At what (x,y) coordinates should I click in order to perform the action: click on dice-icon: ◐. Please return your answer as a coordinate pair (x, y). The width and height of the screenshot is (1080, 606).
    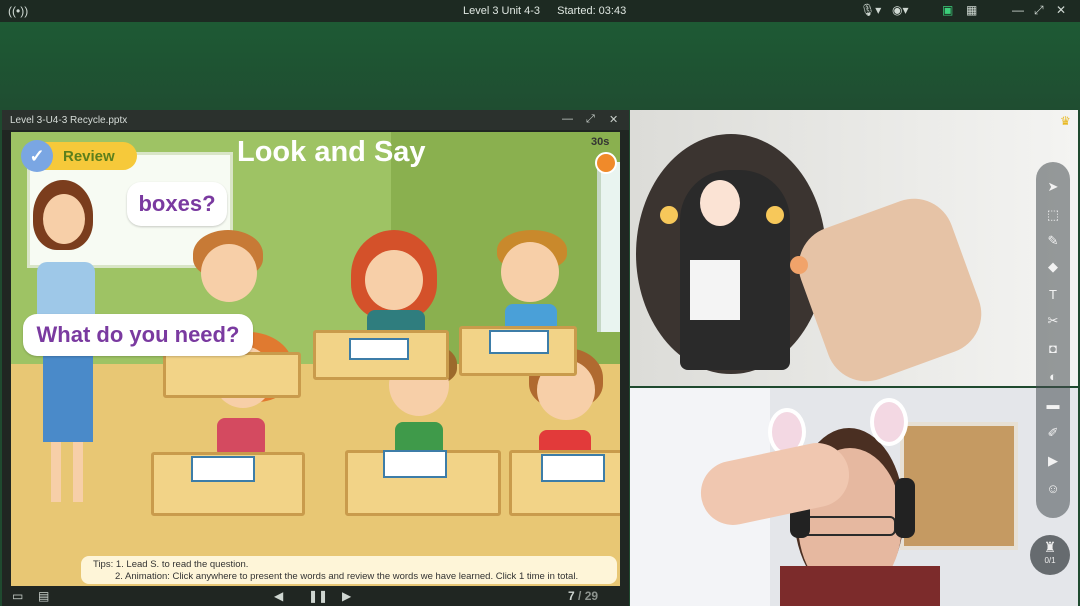
    Looking at the image, I should click on (1053, 377).